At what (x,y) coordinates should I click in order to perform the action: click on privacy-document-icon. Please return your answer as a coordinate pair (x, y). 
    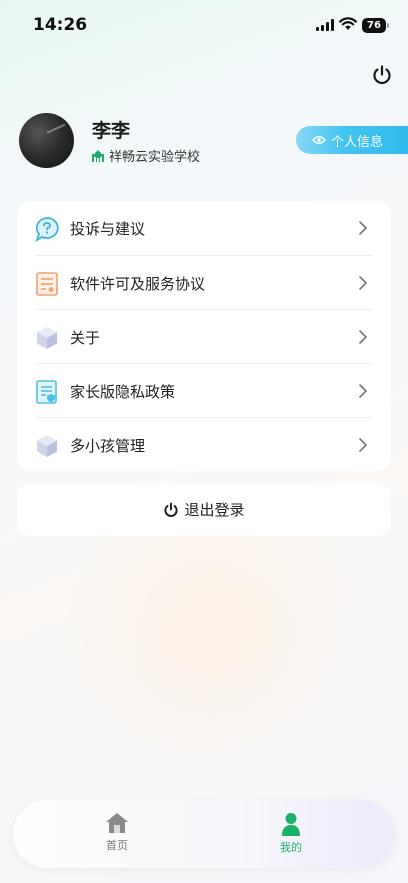
    Looking at the image, I should click on (46, 392).